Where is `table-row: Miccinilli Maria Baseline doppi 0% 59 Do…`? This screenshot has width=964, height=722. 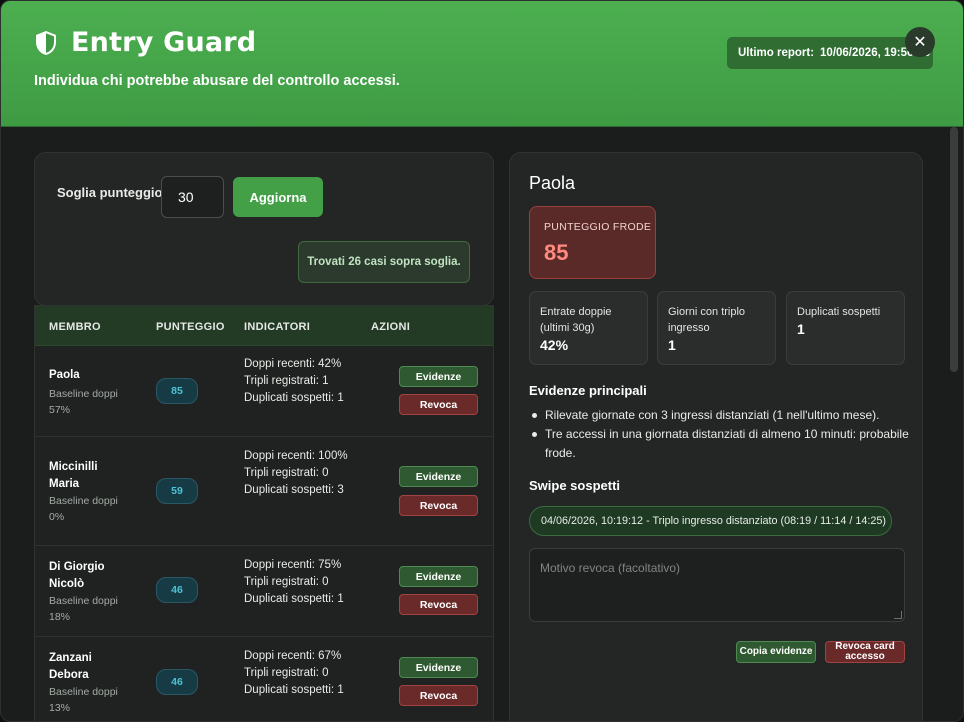
table-row: Miccinilli Maria Baseline doppi 0% 59 Do… is located at coordinates (264, 491).